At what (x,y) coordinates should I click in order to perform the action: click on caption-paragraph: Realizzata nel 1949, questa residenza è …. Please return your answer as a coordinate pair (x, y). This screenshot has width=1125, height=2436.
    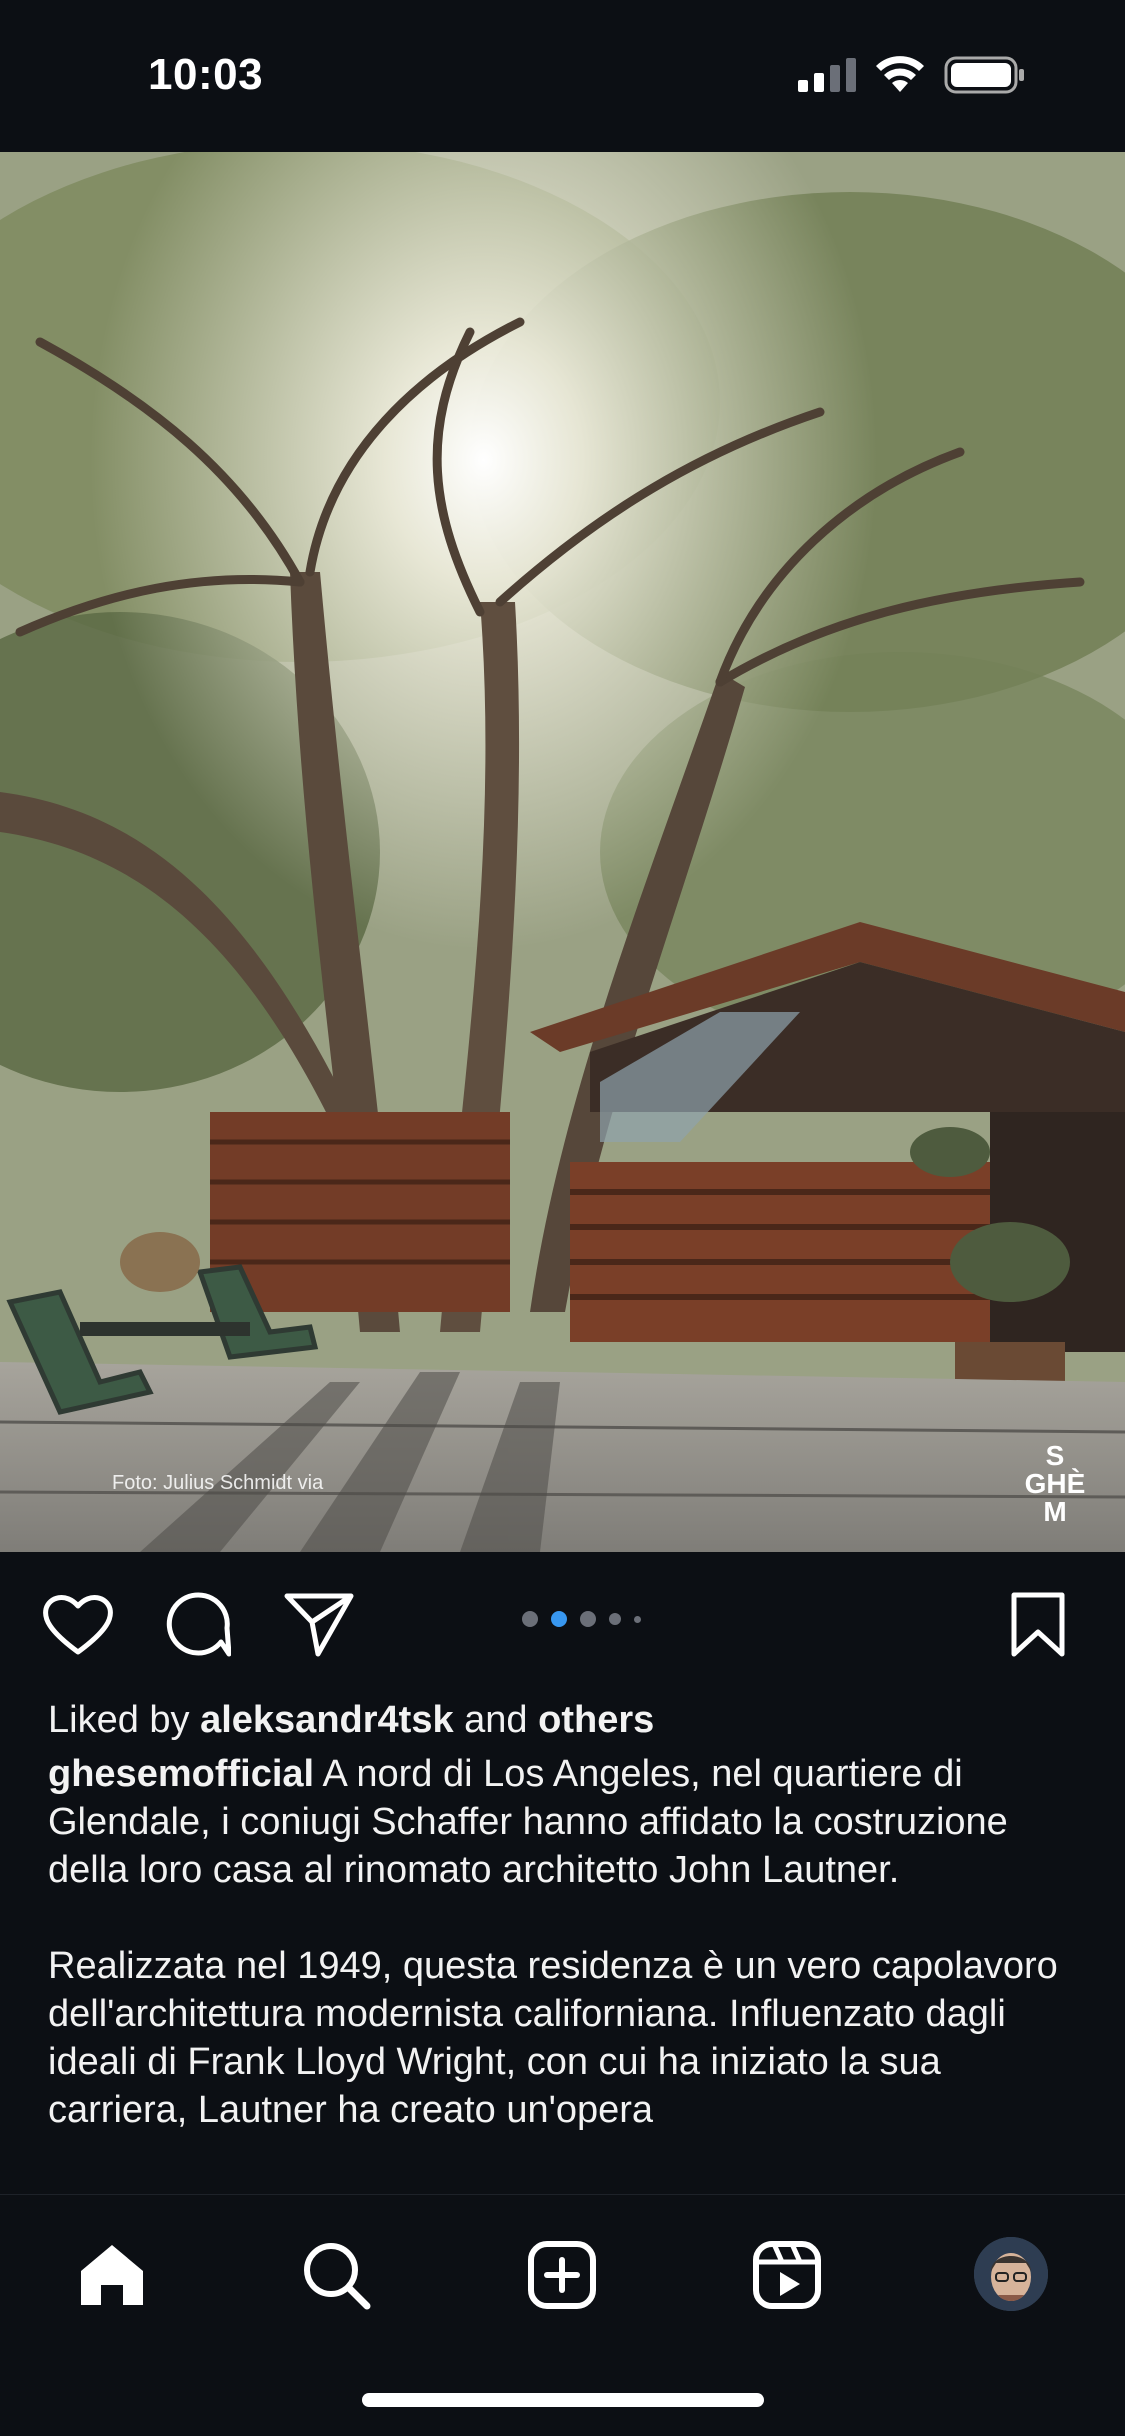
    Looking at the image, I should click on (553, 2038).